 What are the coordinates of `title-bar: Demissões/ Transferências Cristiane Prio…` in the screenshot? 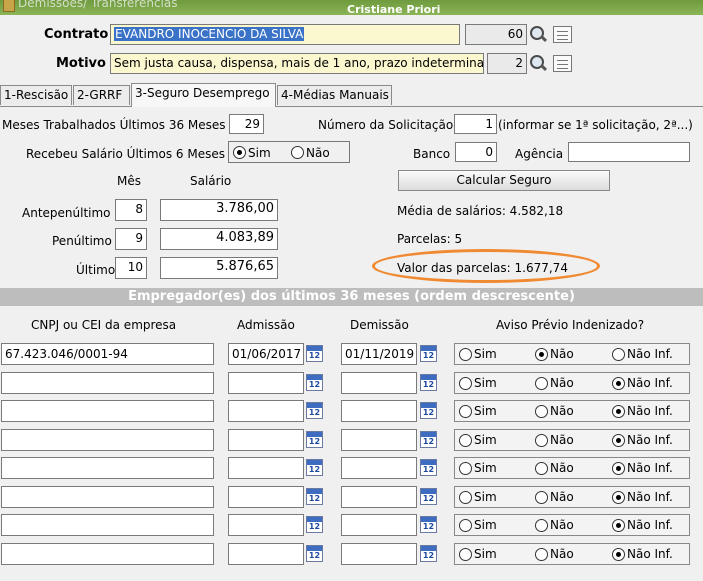 It's located at (351, 8).